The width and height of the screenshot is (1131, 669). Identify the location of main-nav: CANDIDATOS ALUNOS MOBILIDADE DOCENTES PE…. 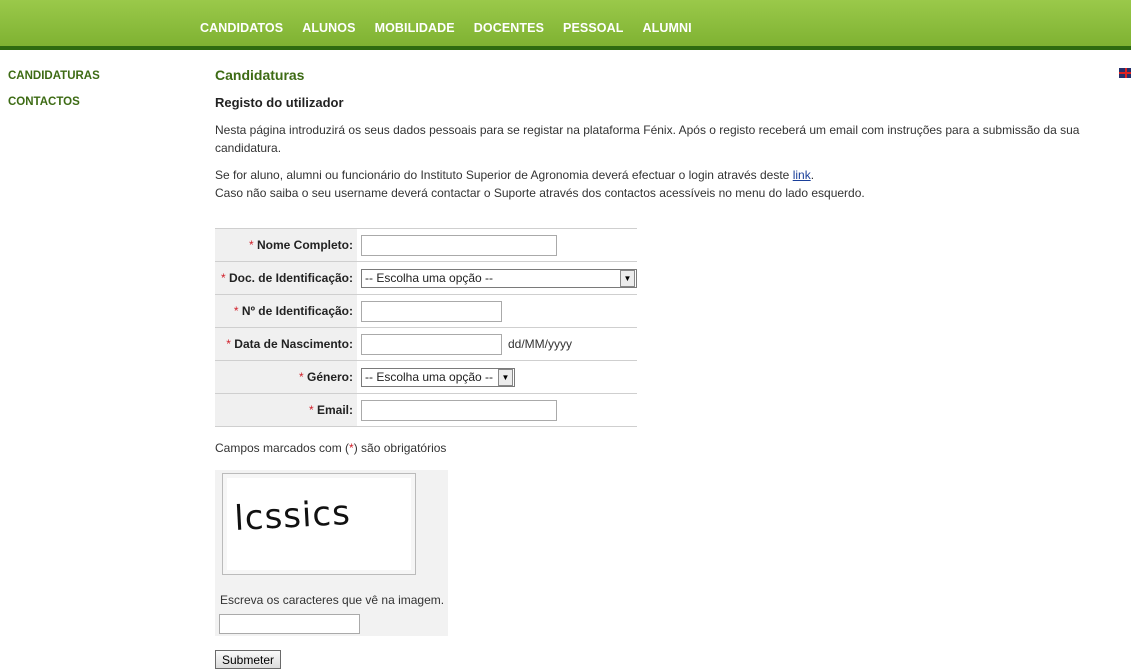
(455, 28).